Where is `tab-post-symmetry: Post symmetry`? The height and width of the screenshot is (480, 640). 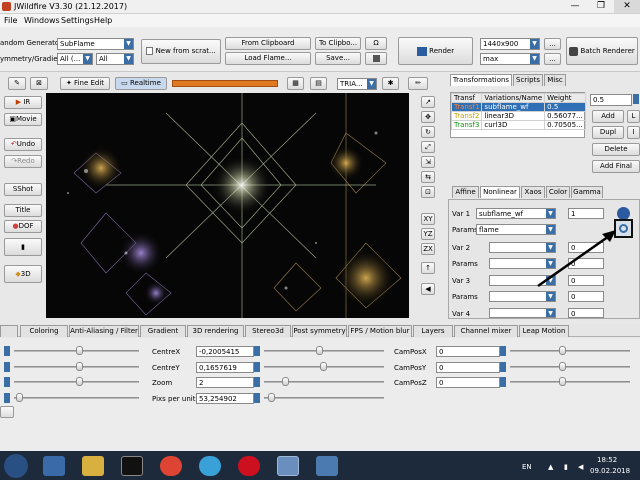
tab-post-symmetry: Post symmetry is located at coordinates (319, 331).